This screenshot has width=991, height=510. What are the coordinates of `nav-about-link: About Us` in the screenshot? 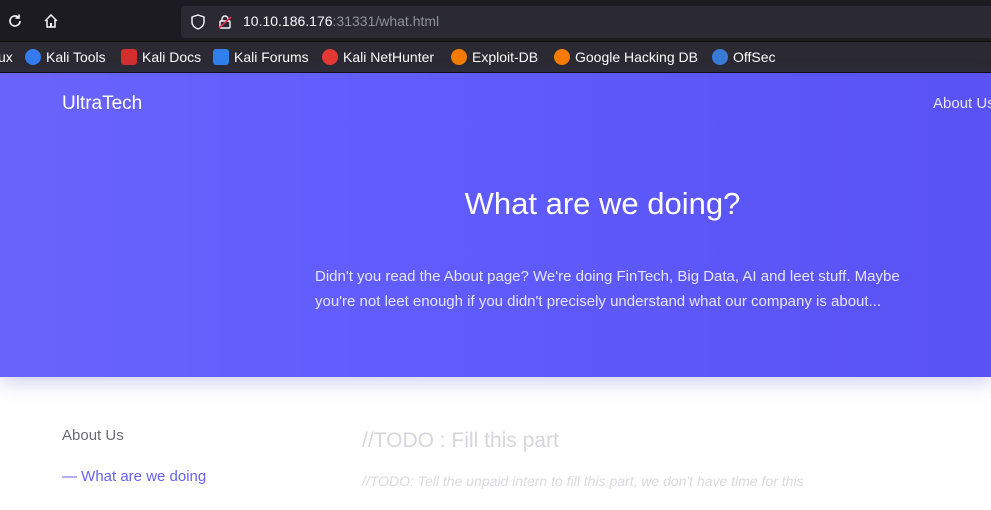 It's located at (962, 103).